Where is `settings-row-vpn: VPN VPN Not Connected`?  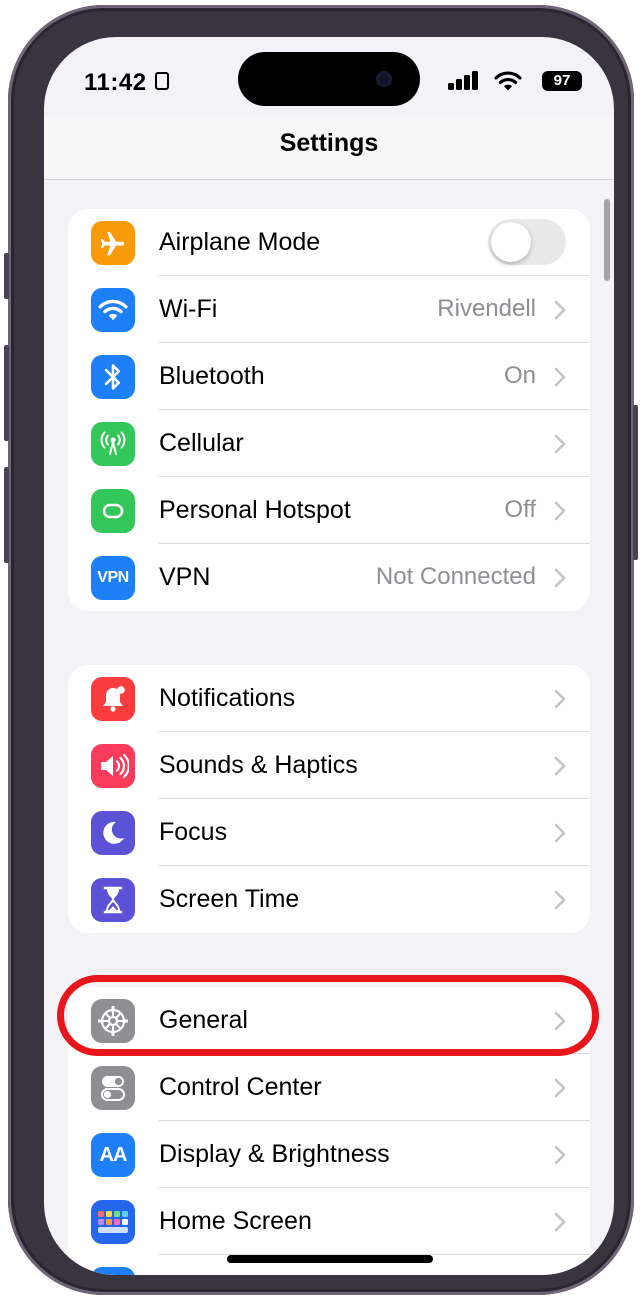
settings-row-vpn: VPN VPN Not Connected is located at coordinates (329, 577).